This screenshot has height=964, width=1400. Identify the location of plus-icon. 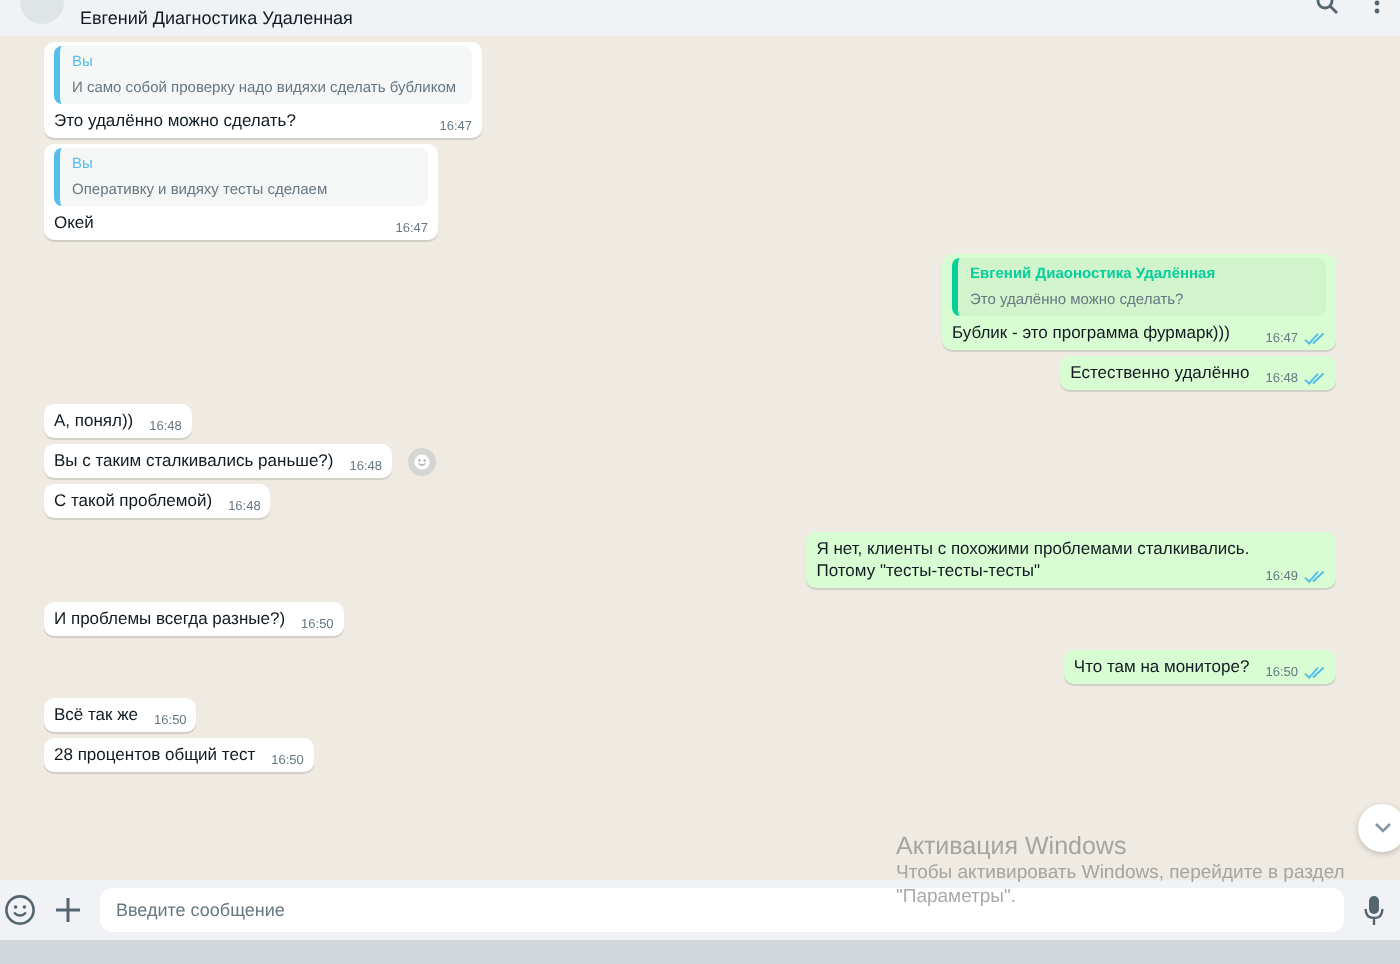
(68, 910).